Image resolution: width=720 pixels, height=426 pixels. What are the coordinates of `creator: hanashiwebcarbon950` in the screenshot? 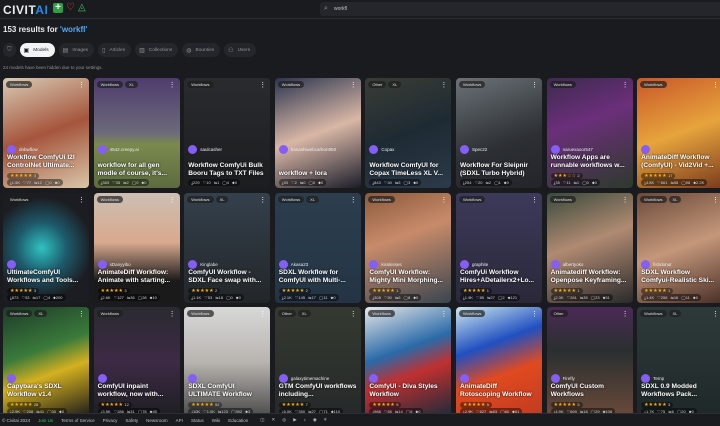 It's located at (307, 149).